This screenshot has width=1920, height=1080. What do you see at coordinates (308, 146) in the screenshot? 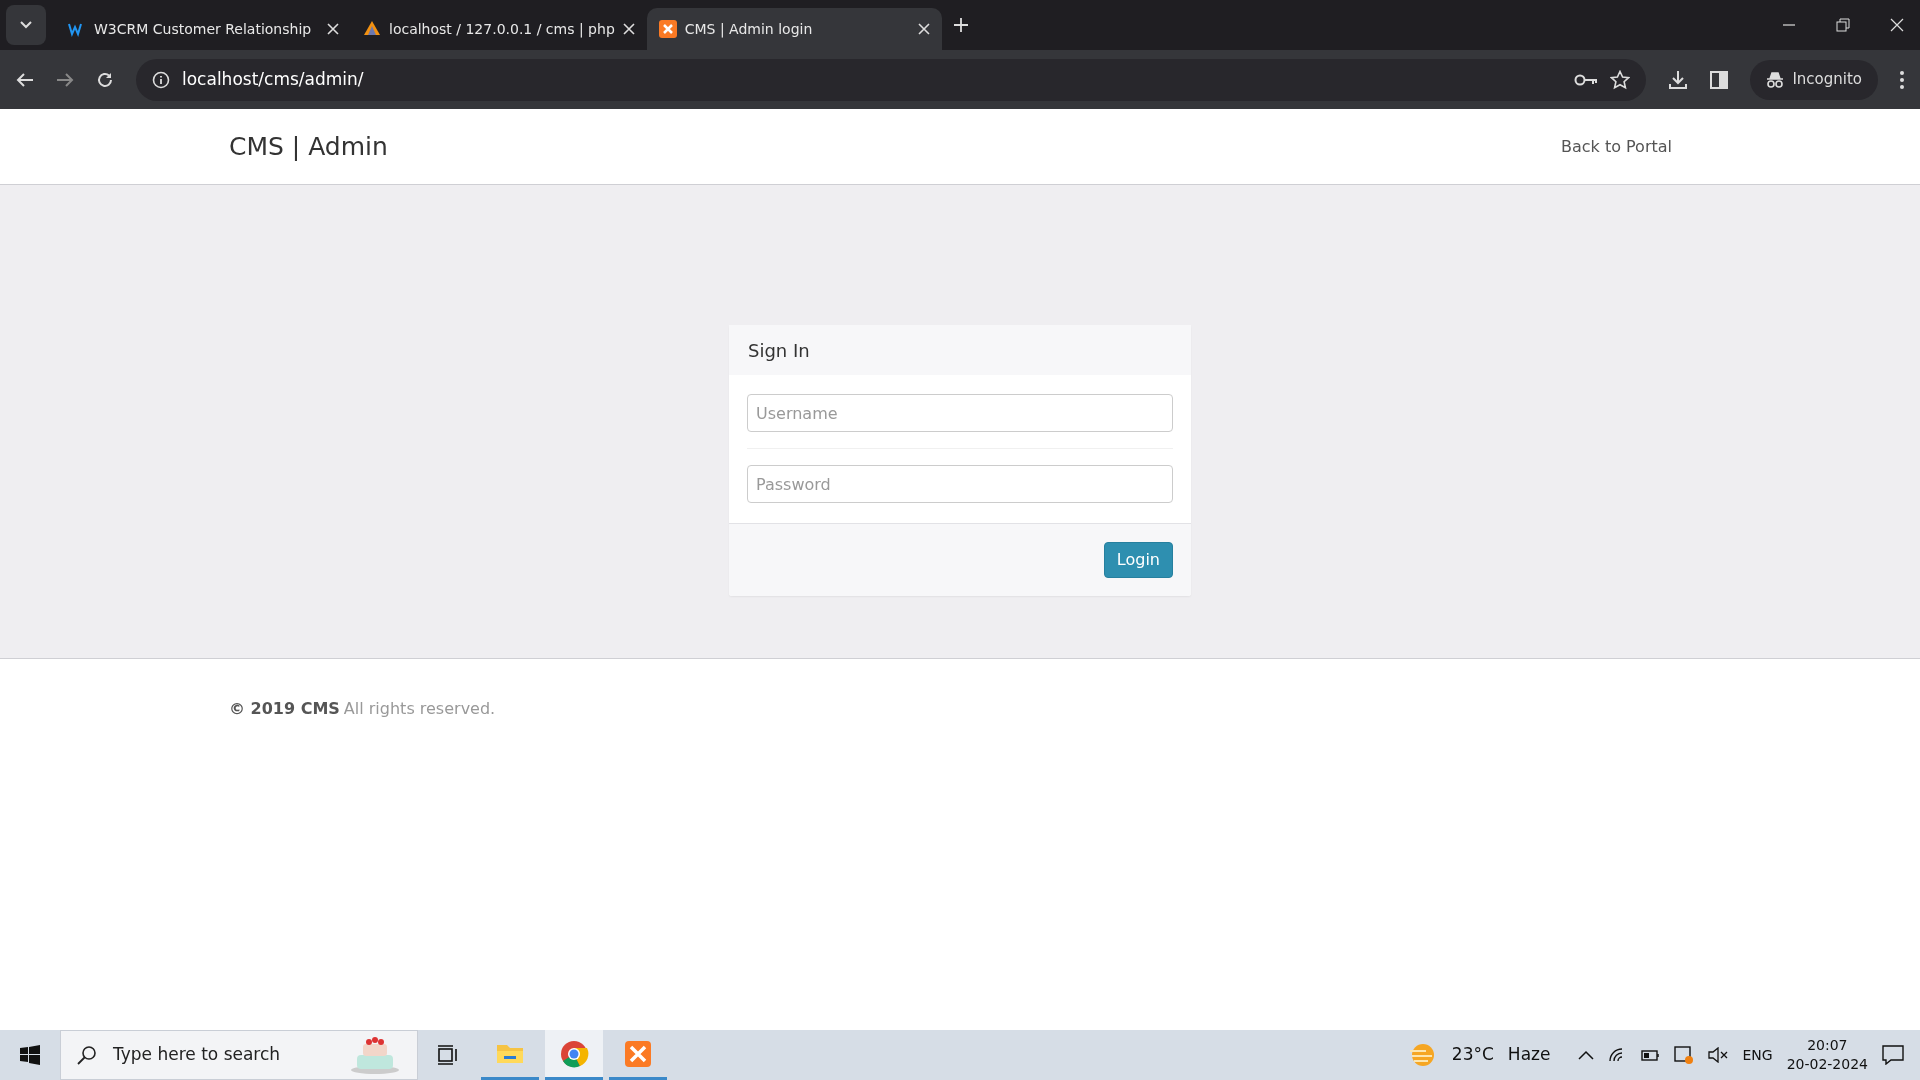
I see `site-brand: CMS | Admin` at bounding box center [308, 146].